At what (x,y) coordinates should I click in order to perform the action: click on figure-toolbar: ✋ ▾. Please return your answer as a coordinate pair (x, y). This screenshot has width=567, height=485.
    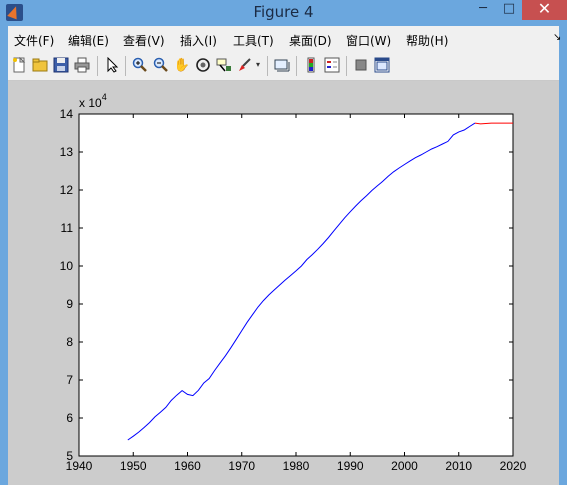
    Looking at the image, I should click on (283, 66).